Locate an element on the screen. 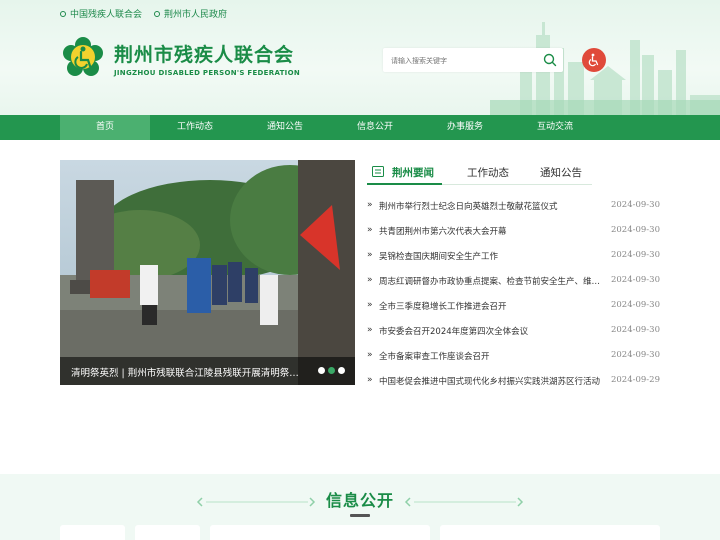 The image size is (720, 540). news-tabs: 荆州要闻 工作动态 通知公告 is located at coordinates (479, 172).